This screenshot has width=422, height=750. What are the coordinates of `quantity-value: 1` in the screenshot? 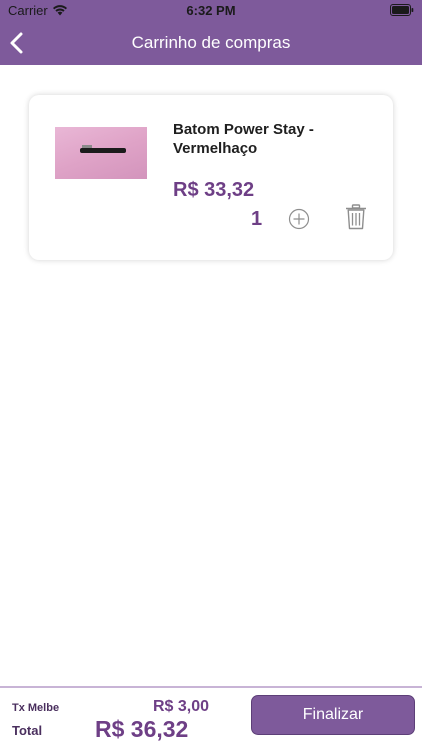 It's located at (257, 219).